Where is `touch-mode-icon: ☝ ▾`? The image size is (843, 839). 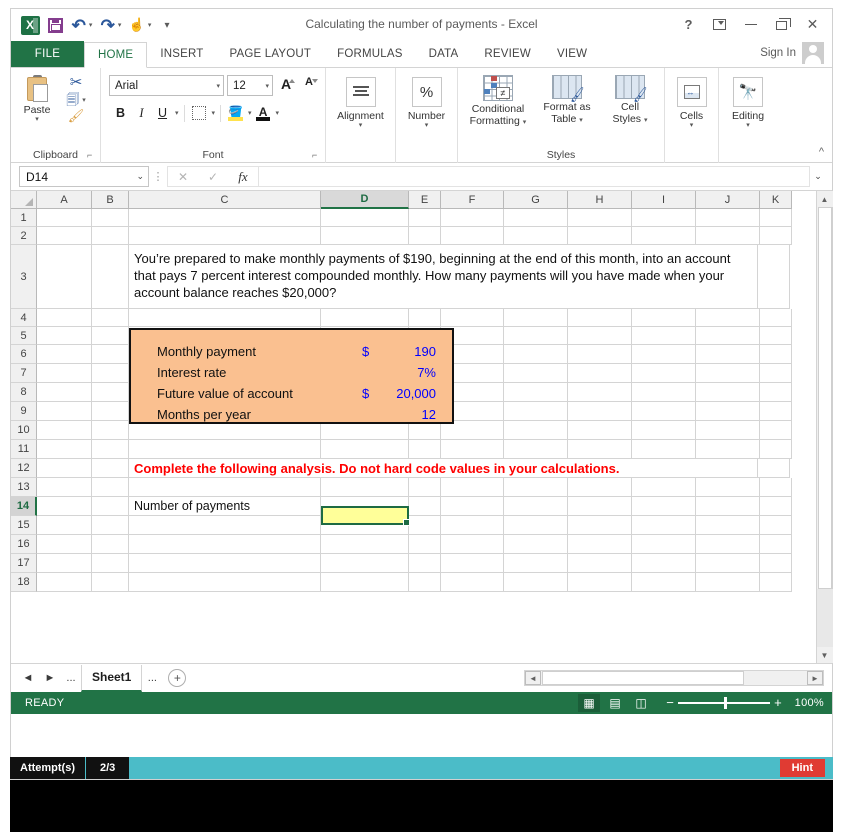 touch-mode-icon: ☝ ▾ is located at coordinates (140, 25).